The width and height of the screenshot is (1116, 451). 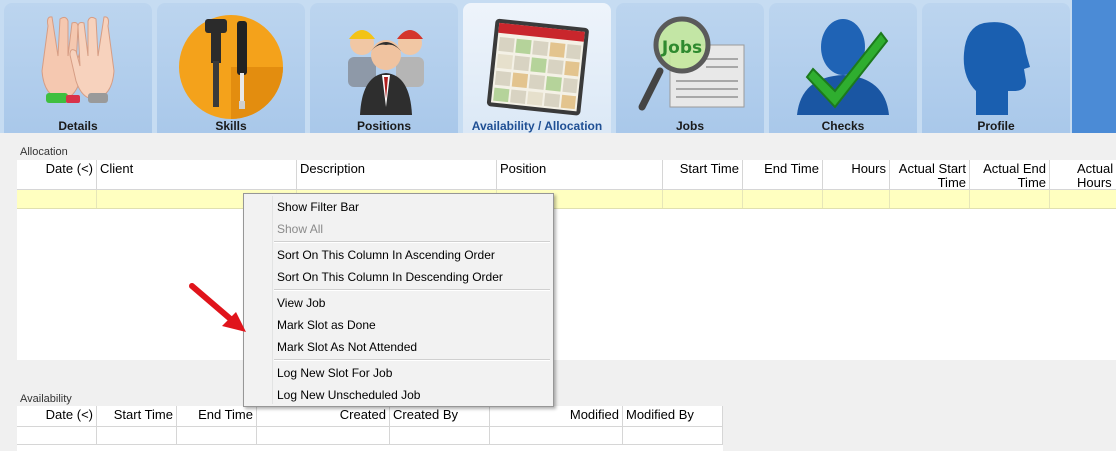 I want to click on column-header-modified: Modified, so click(x=556, y=416).